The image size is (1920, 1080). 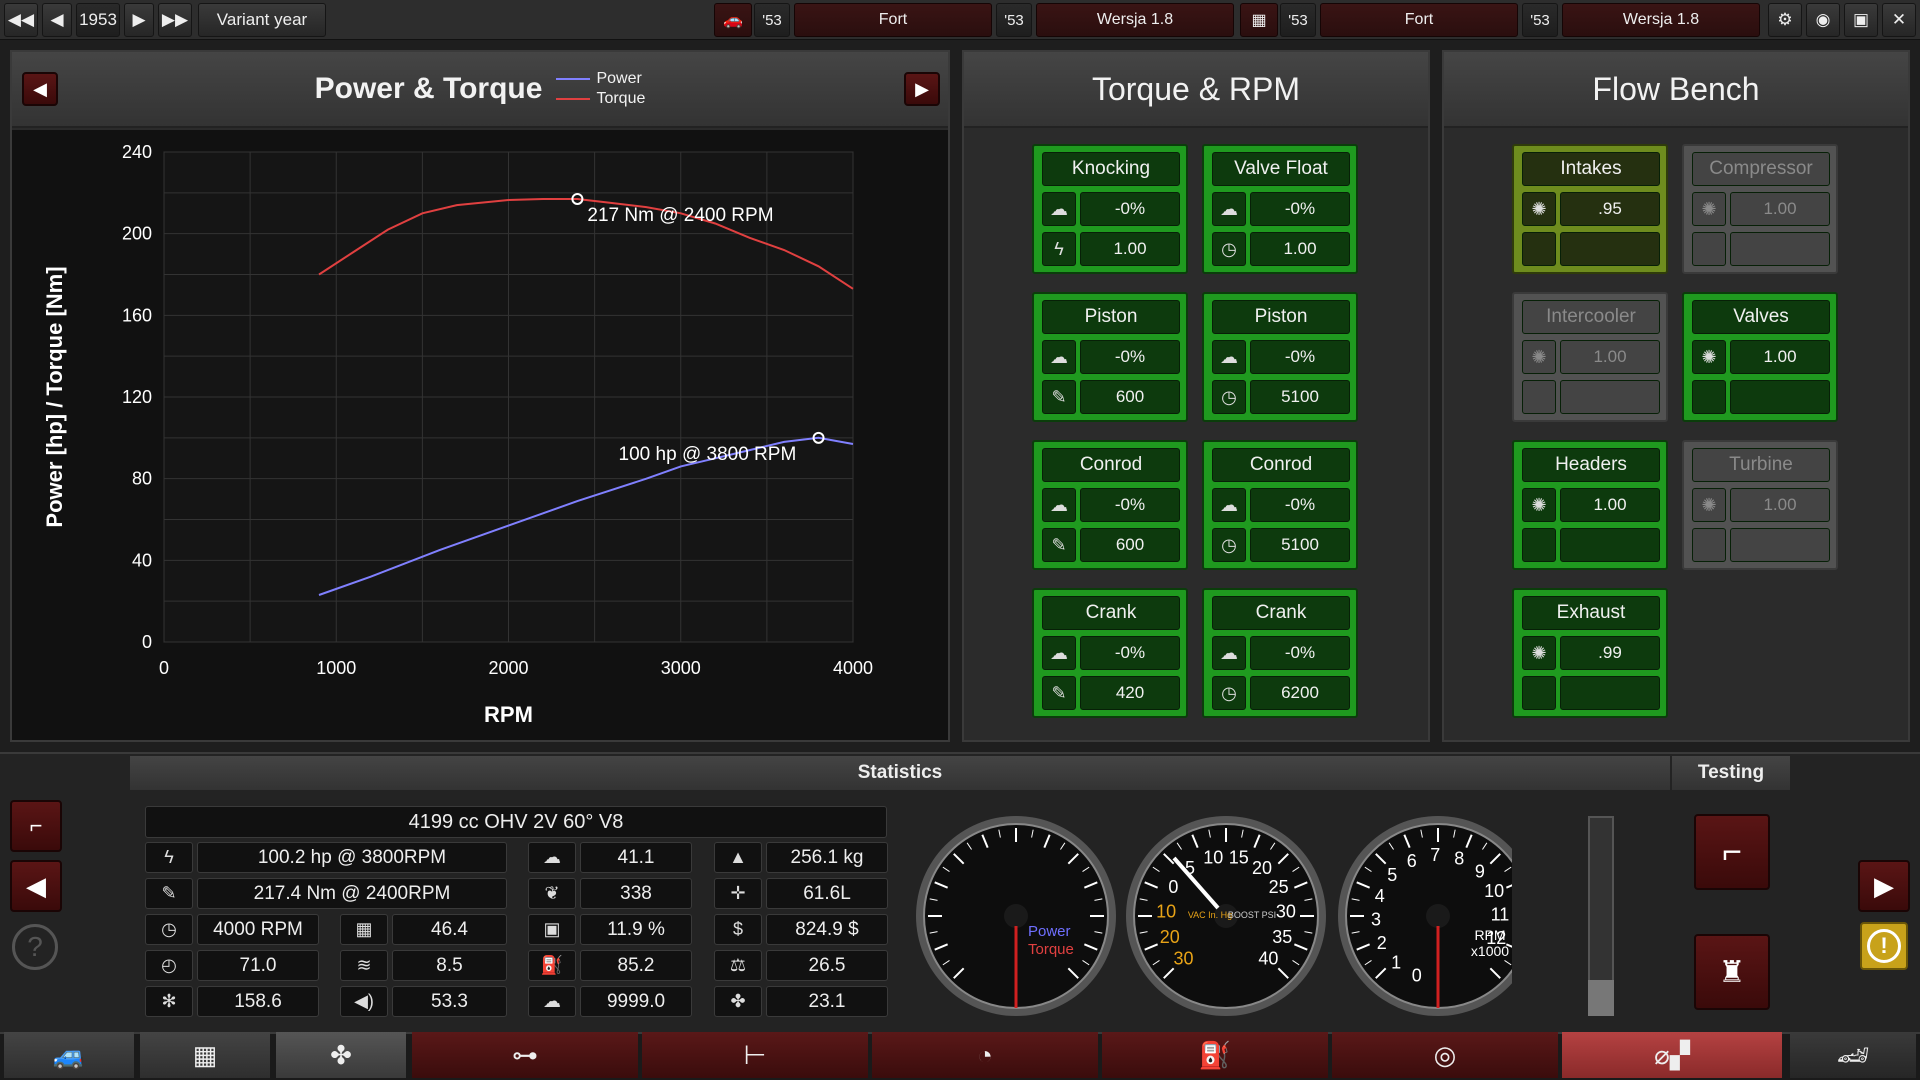 What do you see at coordinates (352, 857) in the screenshot?
I see `stat-value: 100.2 hp @ 3800RPM` at bounding box center [352, 857].